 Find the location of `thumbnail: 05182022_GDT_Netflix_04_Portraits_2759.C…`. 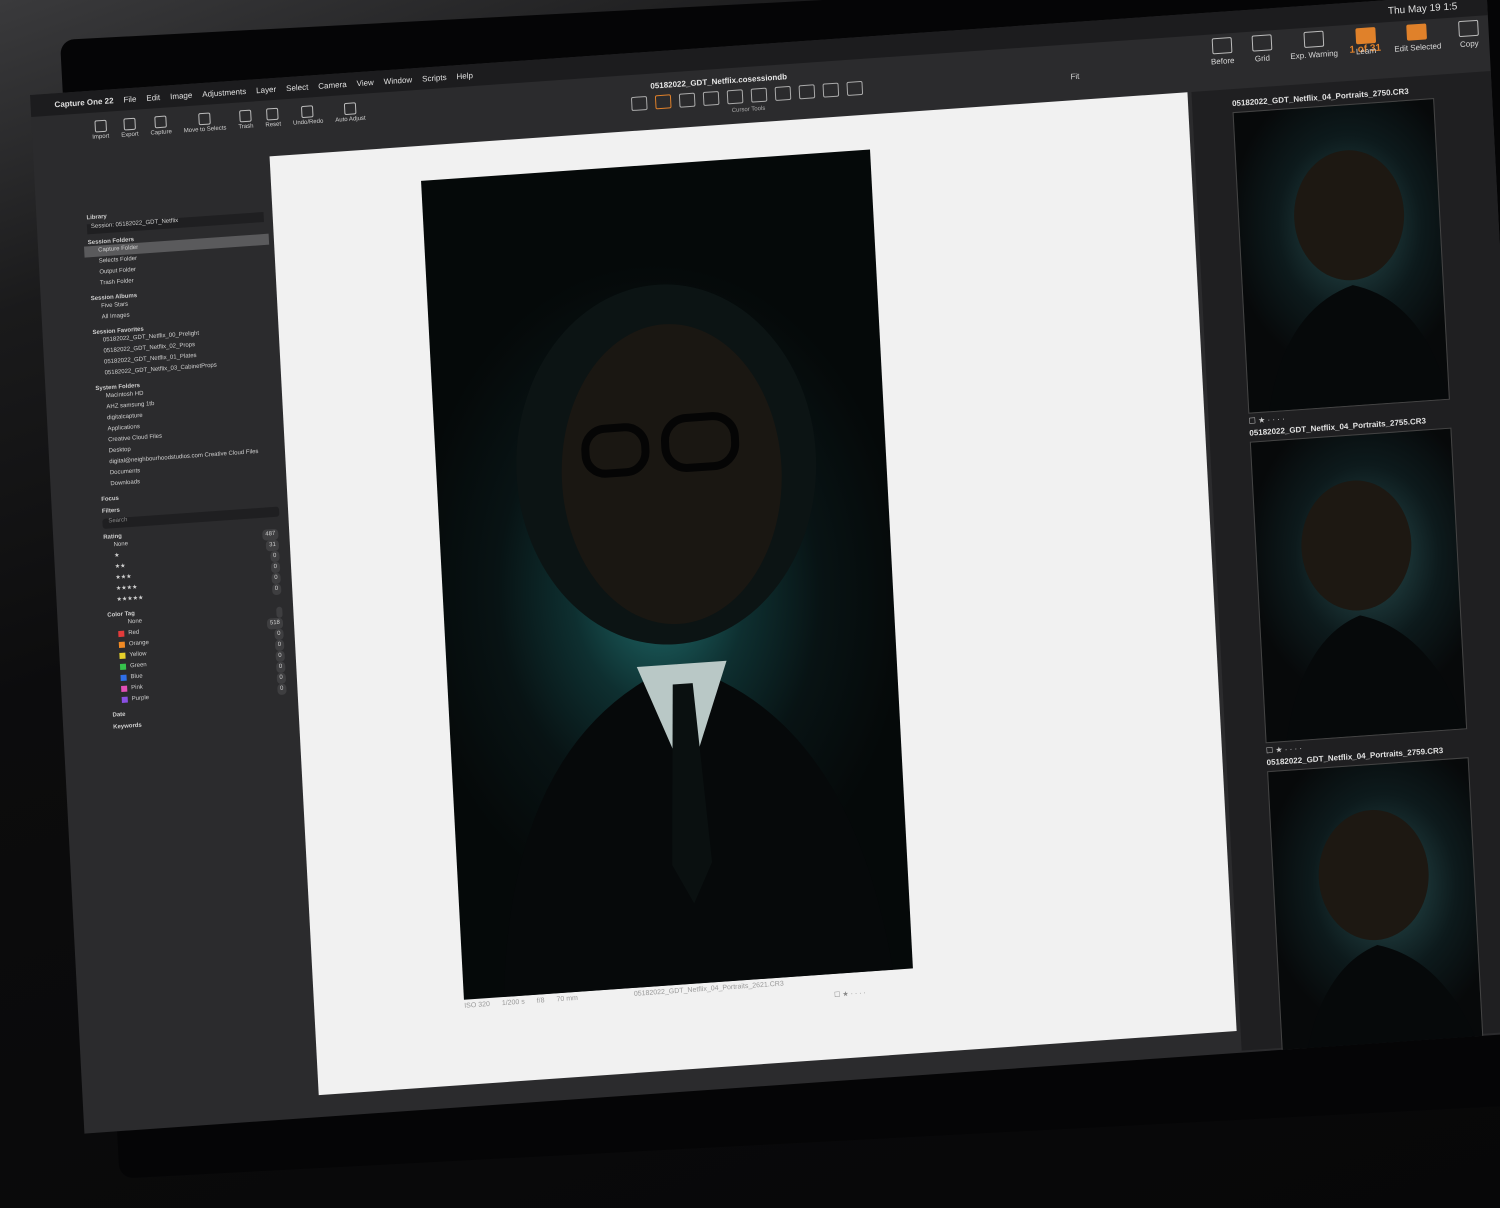

thumbnail: 05182022_GDT_Netflix_04_Portraits_2759.C… is located at coordinates (1375, 908).